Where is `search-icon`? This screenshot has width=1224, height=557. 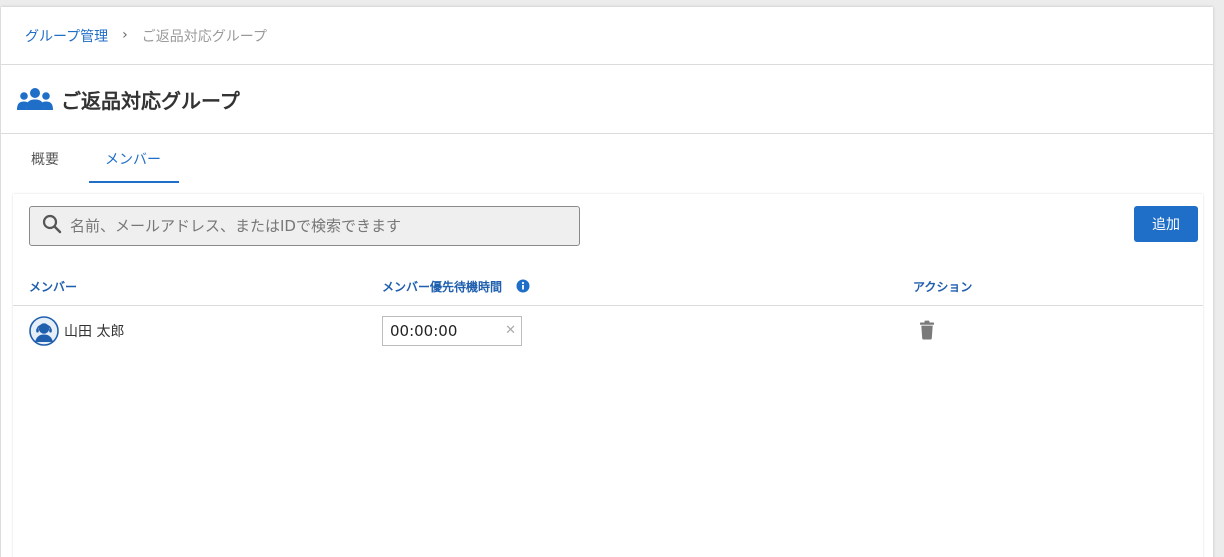 search-icon is located at coordinates (56, 226).